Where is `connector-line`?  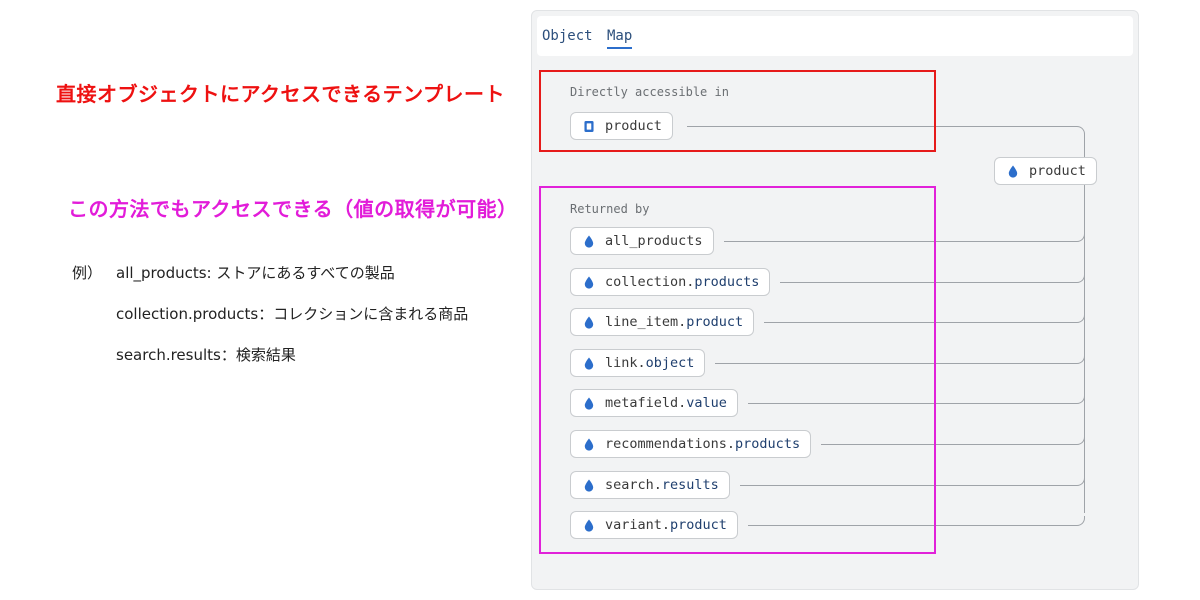
connector-line is located at coordinates (1084, 146).